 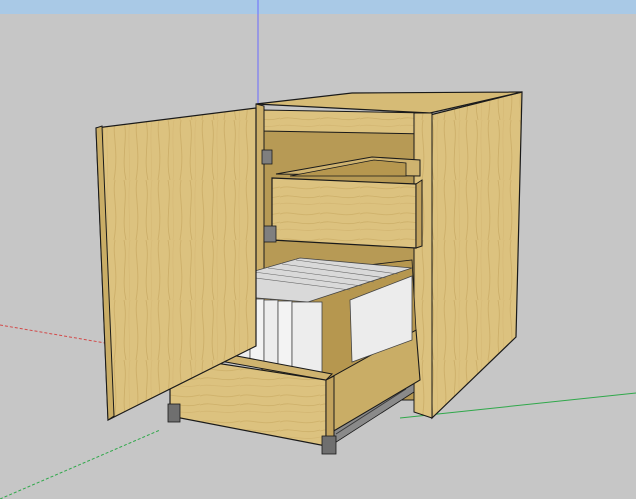 I want to click on door-hinge-bottom, so click(x=270, y=234).